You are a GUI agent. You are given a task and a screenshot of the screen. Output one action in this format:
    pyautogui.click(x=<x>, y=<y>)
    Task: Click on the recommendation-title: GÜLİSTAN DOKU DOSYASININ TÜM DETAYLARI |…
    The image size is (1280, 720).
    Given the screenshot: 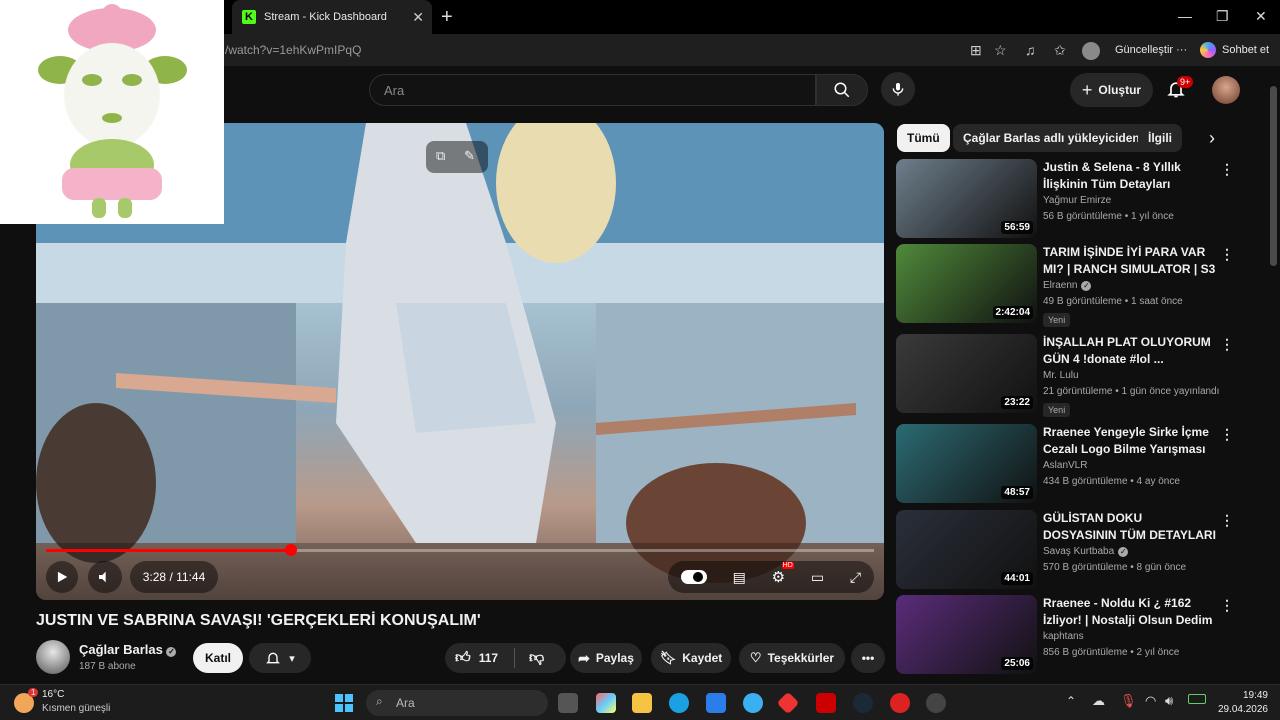 What is the action you would take?
    pyautogui.click(x=1130, y=527)
    